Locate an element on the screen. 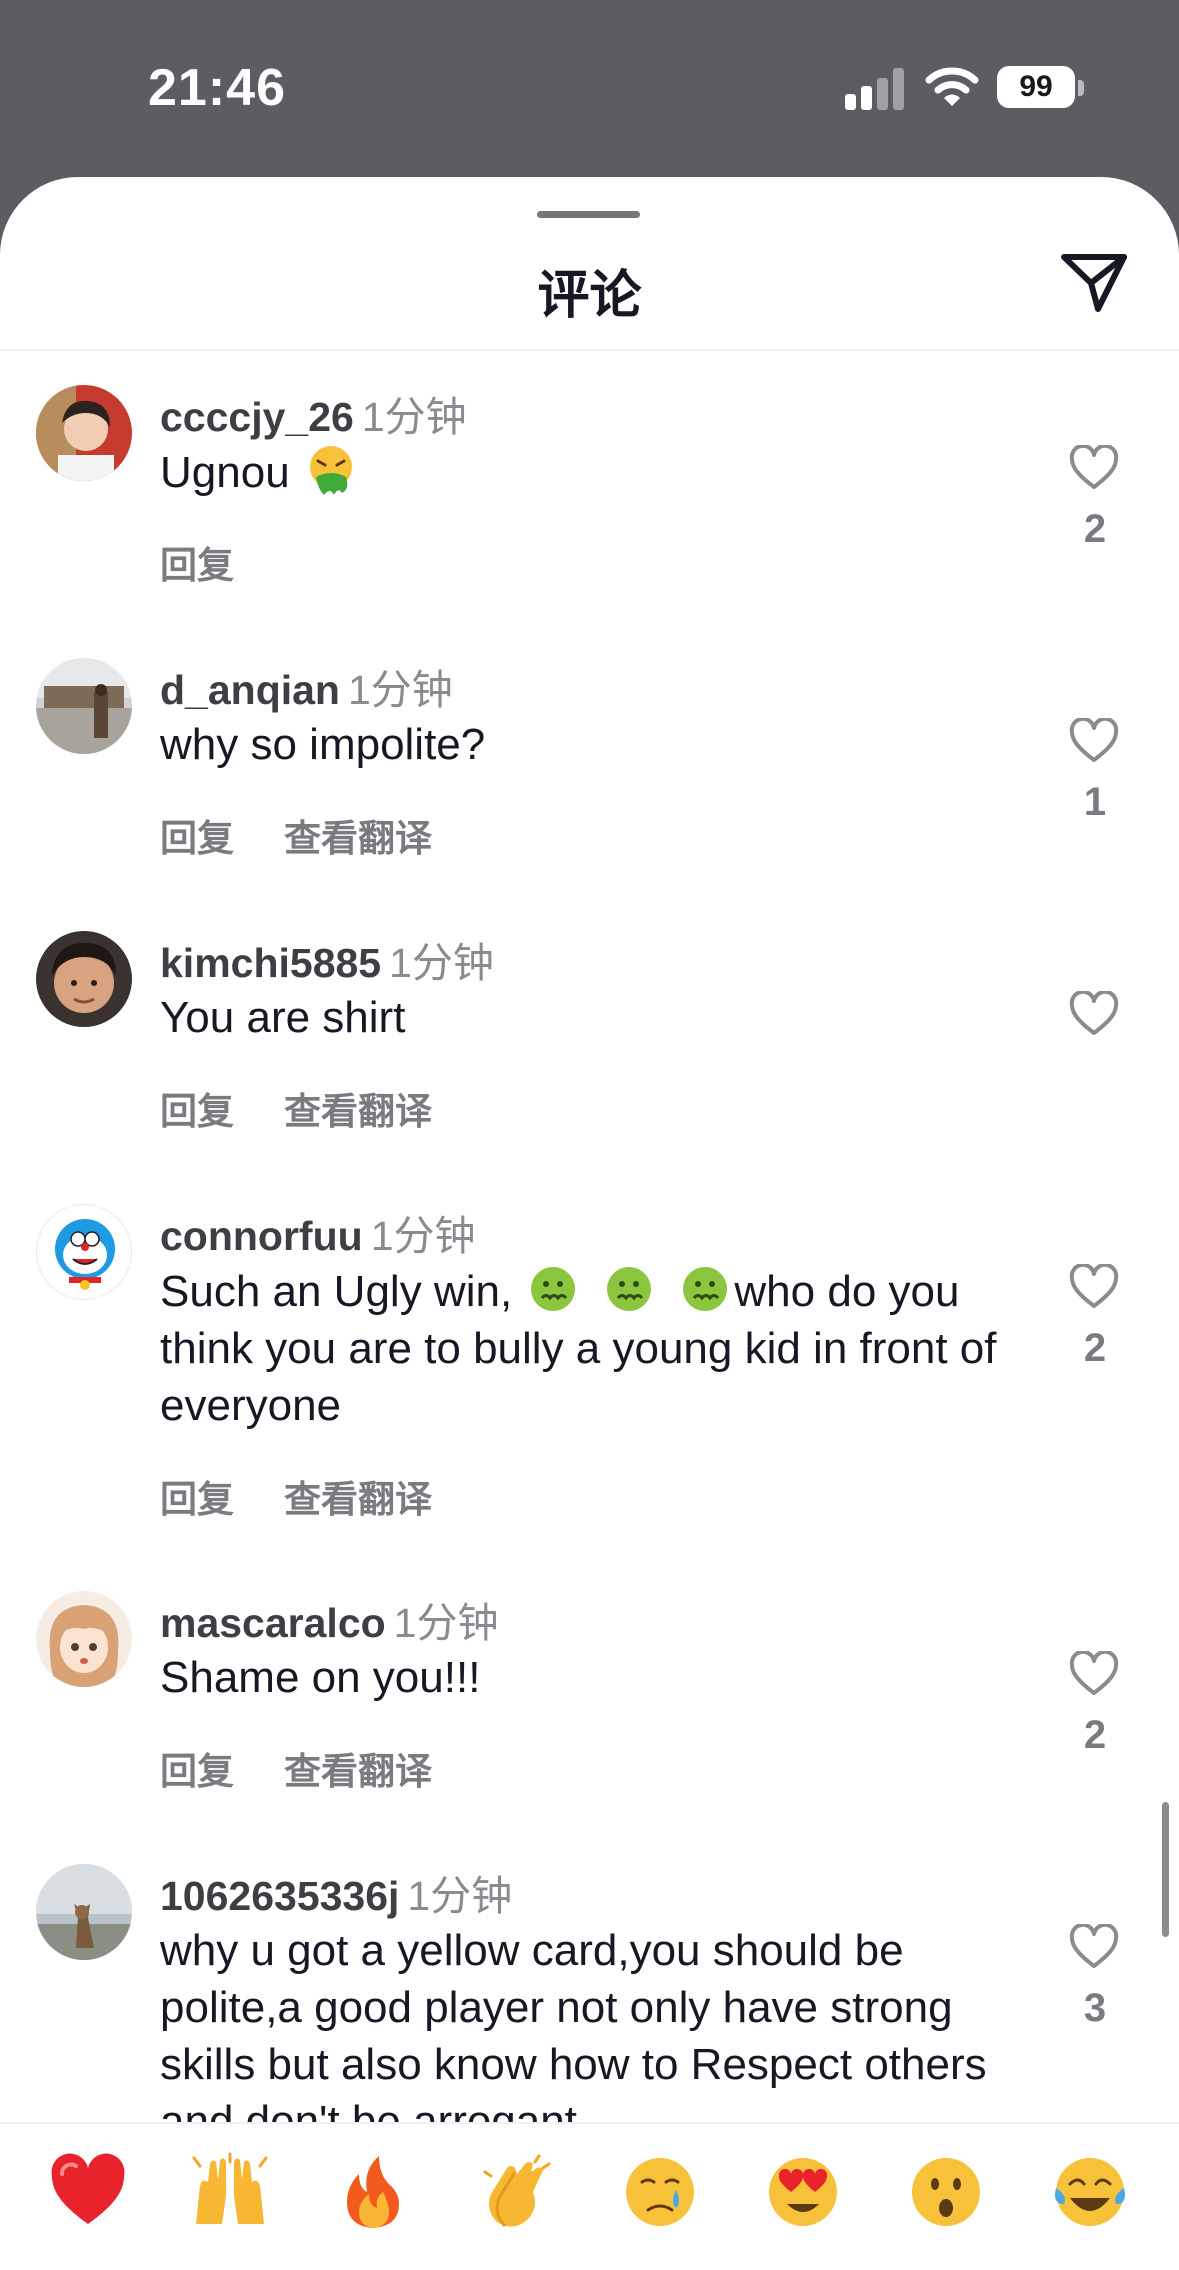 The image size is (1179, 2270). battery-icon: 99 is located at coordinates (1036, 87).